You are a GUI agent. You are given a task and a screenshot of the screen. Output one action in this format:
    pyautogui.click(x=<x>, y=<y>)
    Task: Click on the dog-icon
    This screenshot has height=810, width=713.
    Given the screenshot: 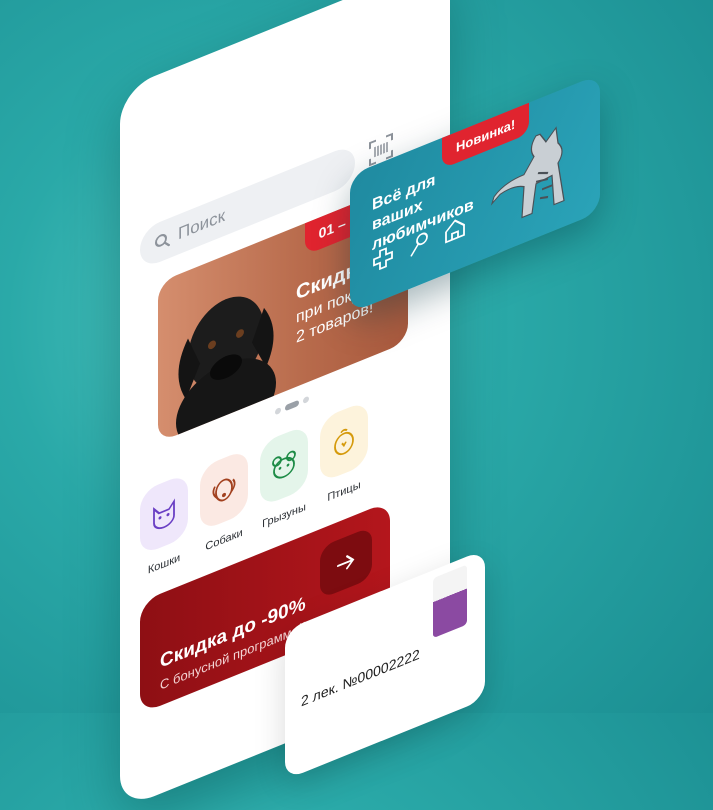 What is the action you would take?
    pyautogui.click(x=224, y=490)
    